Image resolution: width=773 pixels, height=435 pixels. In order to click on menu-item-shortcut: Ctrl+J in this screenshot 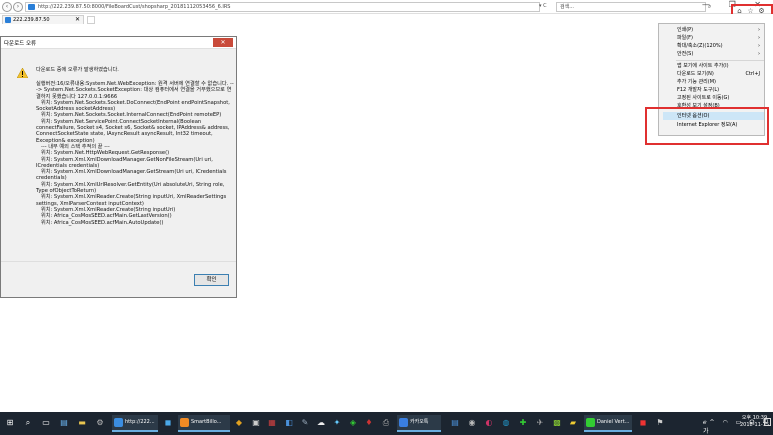, I will do `click(752, 74)`.